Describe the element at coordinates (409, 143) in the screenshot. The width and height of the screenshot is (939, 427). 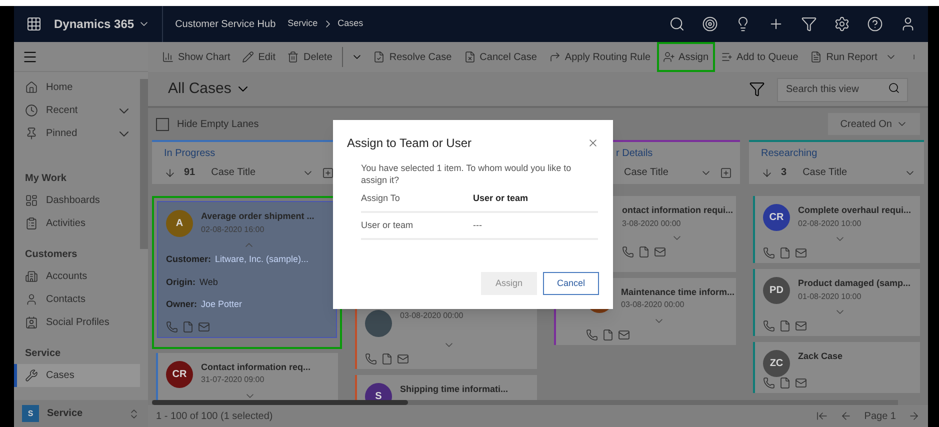
I see `dialog-title: Assign to Team or User` at that location.